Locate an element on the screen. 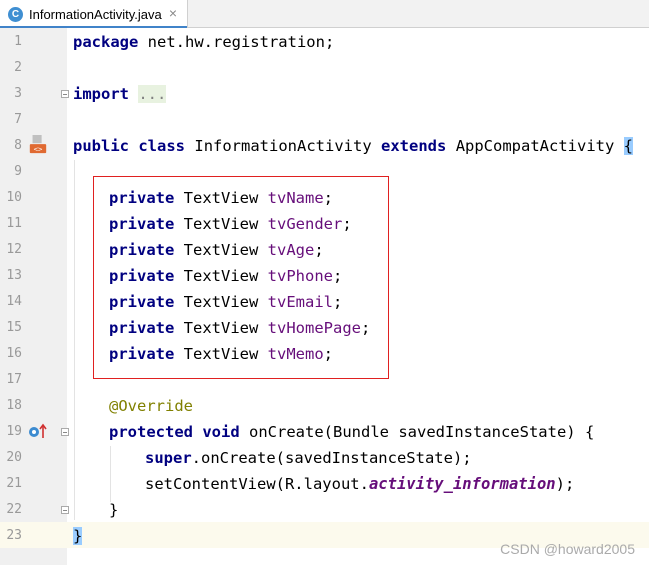 The image size is (649, 565). line-number: 17 is located at coordinates (14, 379).